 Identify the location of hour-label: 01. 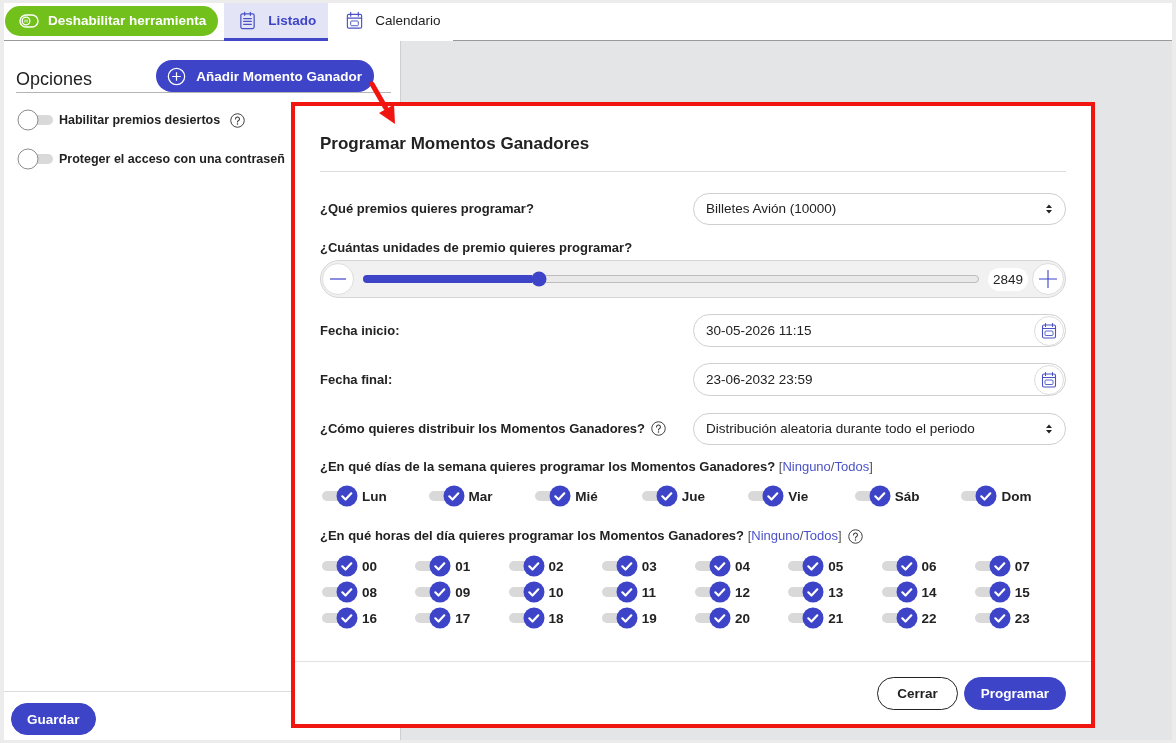
(463, 566).